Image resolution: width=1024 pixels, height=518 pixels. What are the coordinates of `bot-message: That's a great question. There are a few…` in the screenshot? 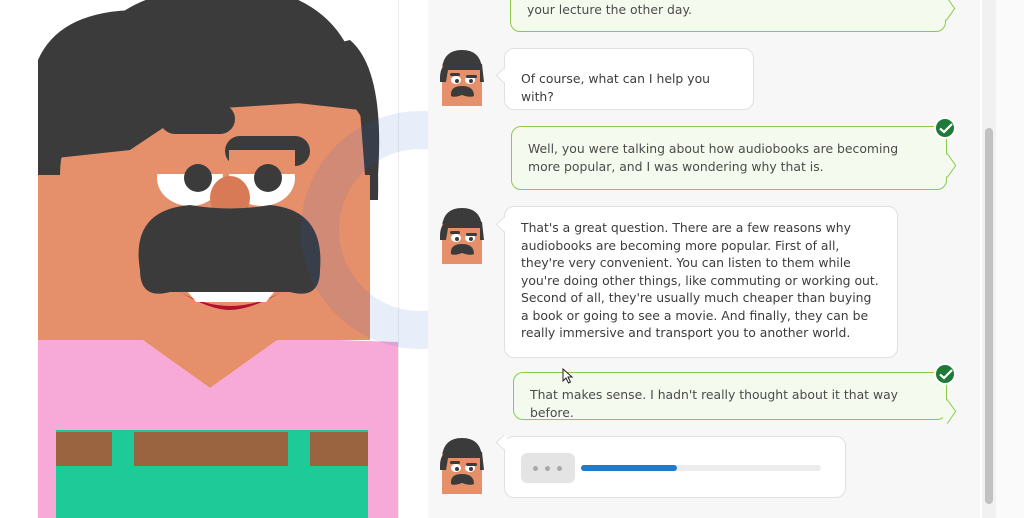 It's located at (701, 282).